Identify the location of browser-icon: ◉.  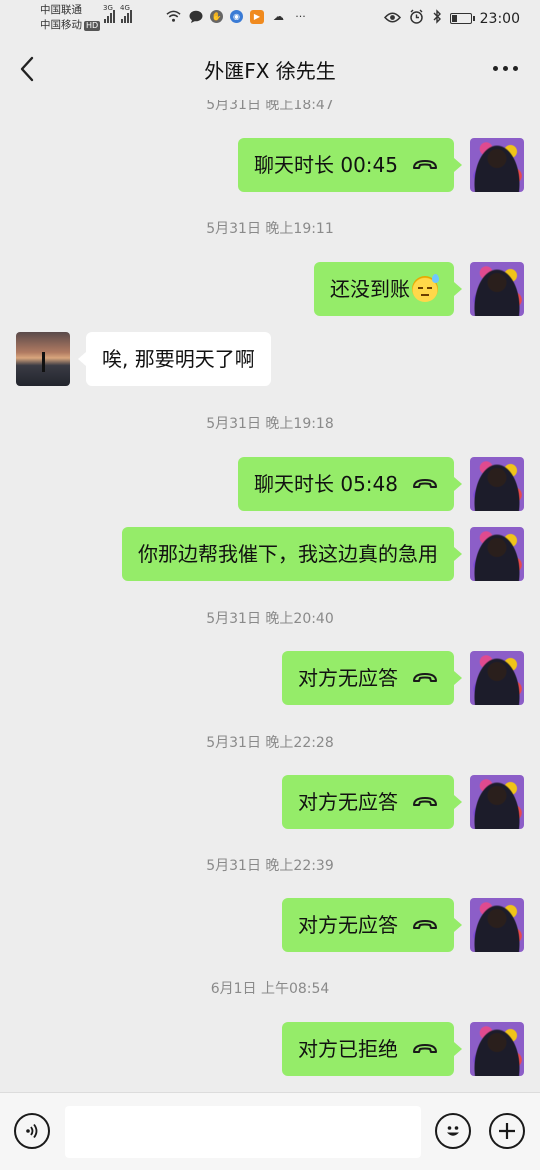
(236, 16).